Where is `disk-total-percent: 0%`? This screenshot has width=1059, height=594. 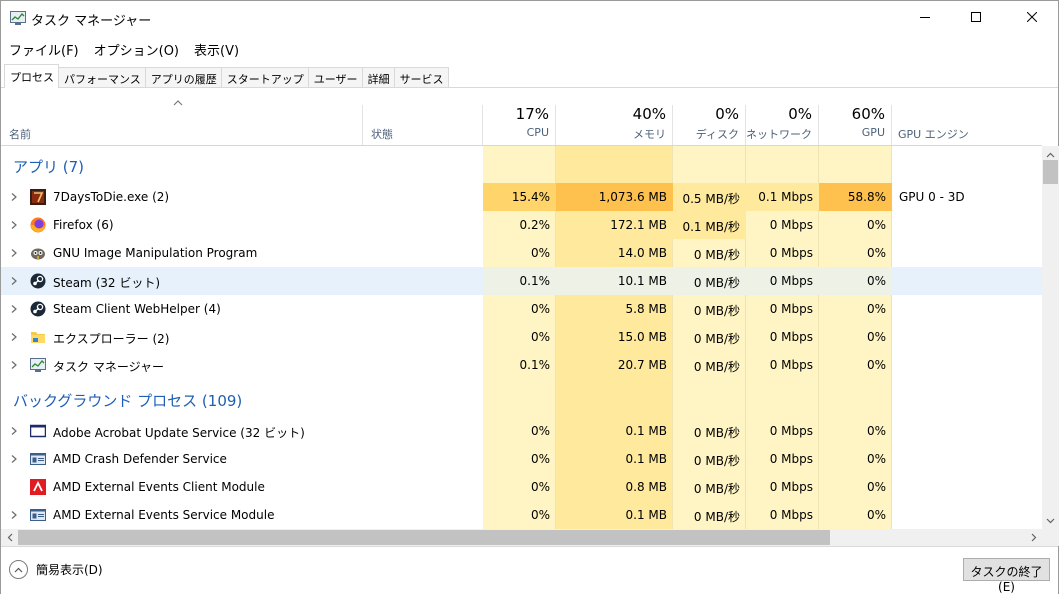 disk-total-percent: 0% is located at coordinates (727, 114).